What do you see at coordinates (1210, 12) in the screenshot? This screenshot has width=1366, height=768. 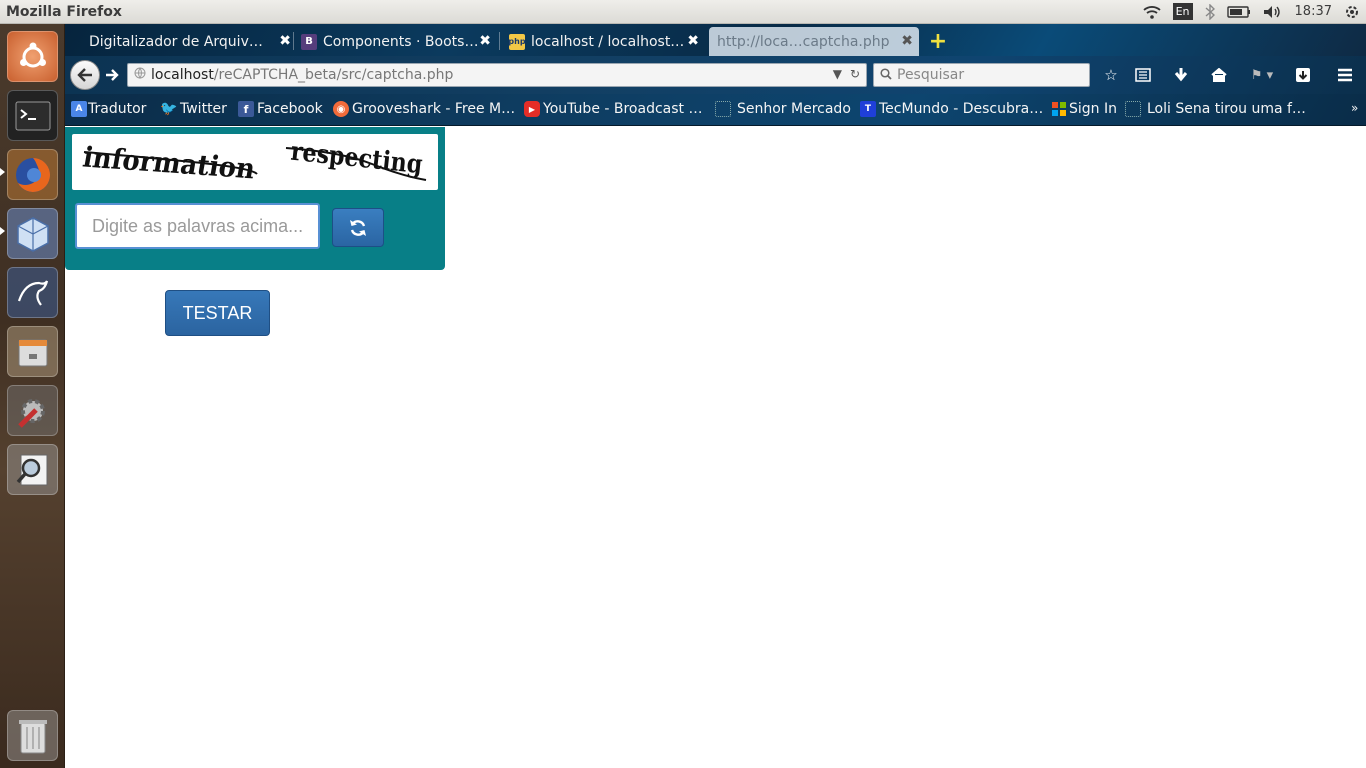 I see `bluetooth-icon` at bounding box center [1210, 12].